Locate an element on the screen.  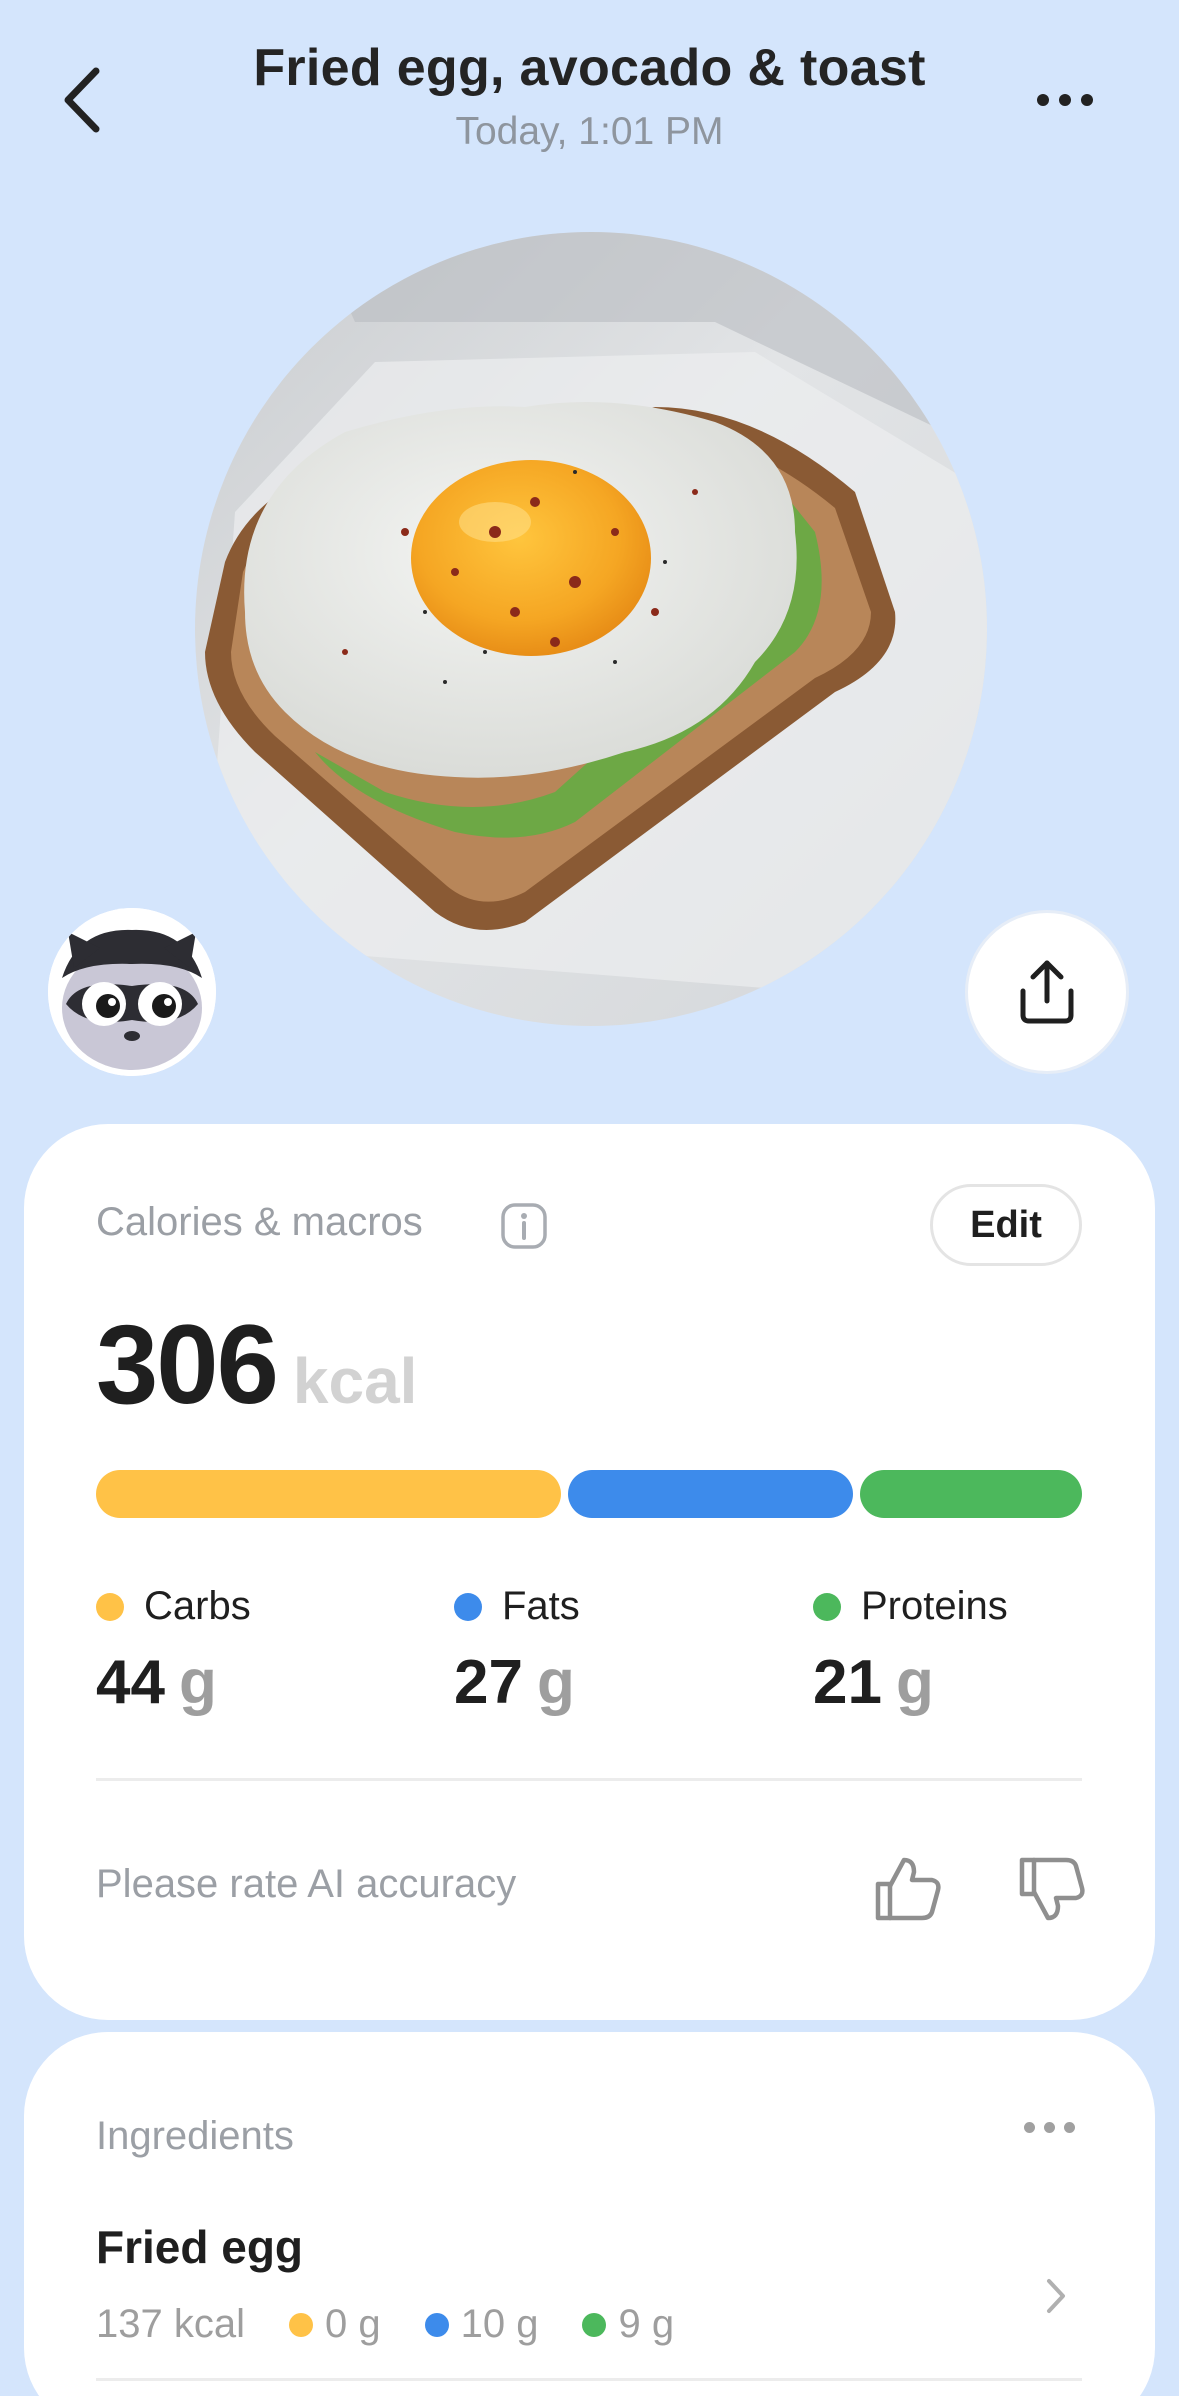
ingredient-carbs-value: 0 g is located at coordinates (352, 2324).